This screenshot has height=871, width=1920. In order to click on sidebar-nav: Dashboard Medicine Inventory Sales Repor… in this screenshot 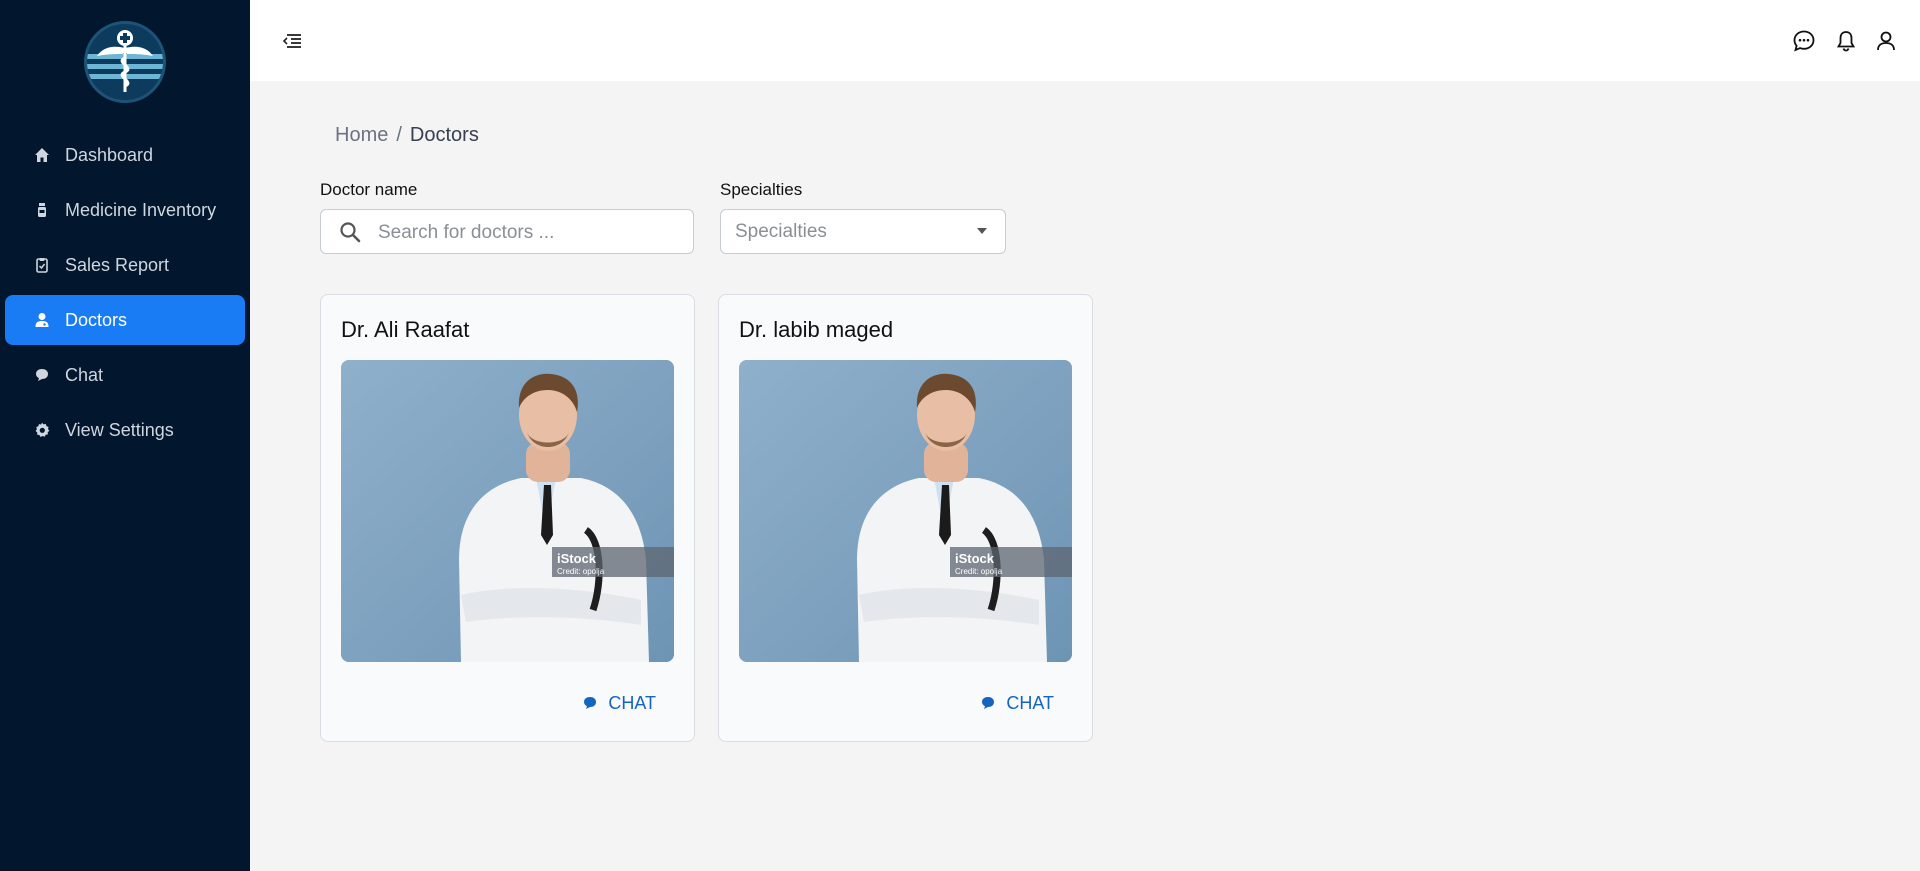, I will do `click(125, 295)`.